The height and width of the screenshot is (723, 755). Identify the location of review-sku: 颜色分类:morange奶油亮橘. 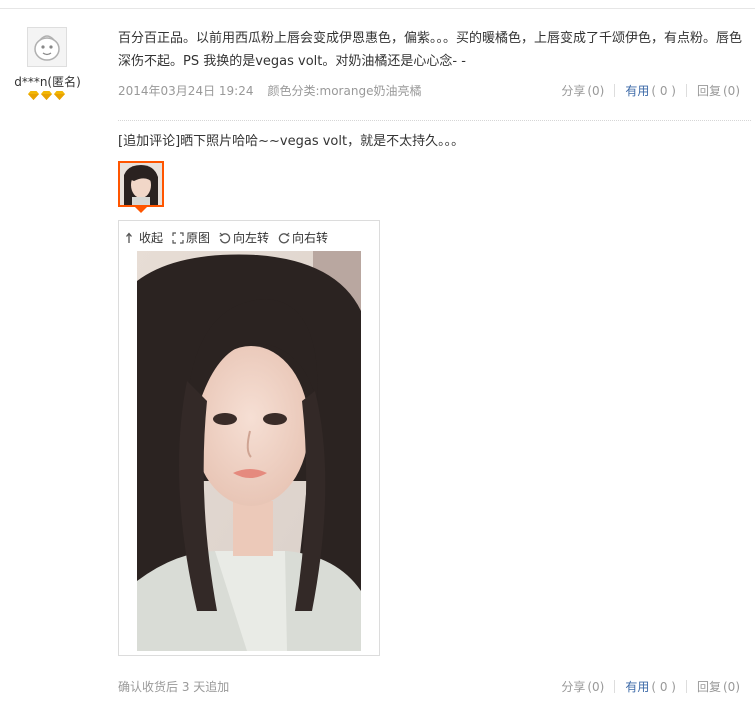
(344, 91).